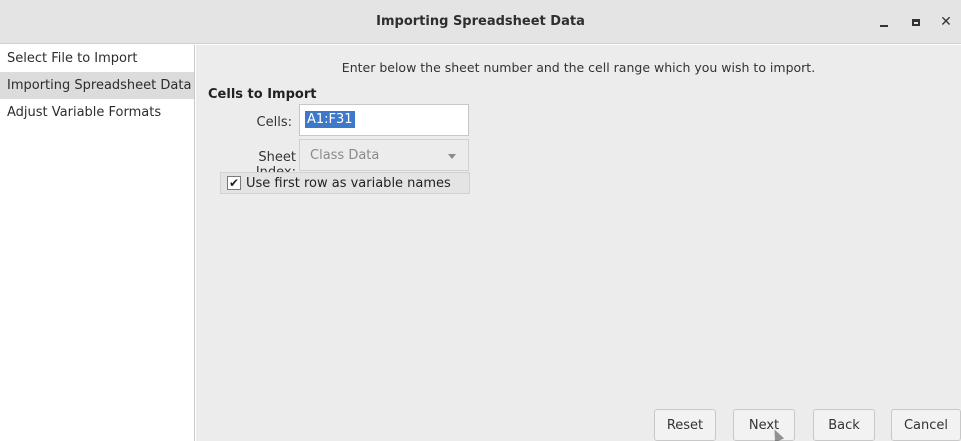 This screenshot has width=961, height=441. Describe the element at coordinates (97, 58) in the screenshot. I see `sidebar-item-select-file: Select File to Import` at that location.